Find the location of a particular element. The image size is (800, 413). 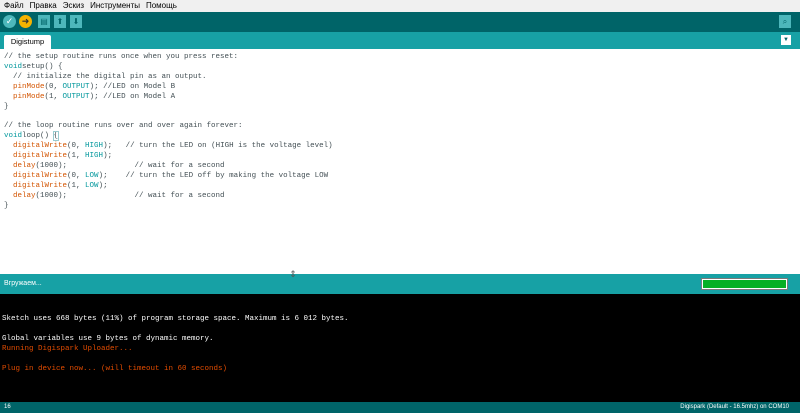

menu-sketch: Эскиз is located at coordinates (73, 6).